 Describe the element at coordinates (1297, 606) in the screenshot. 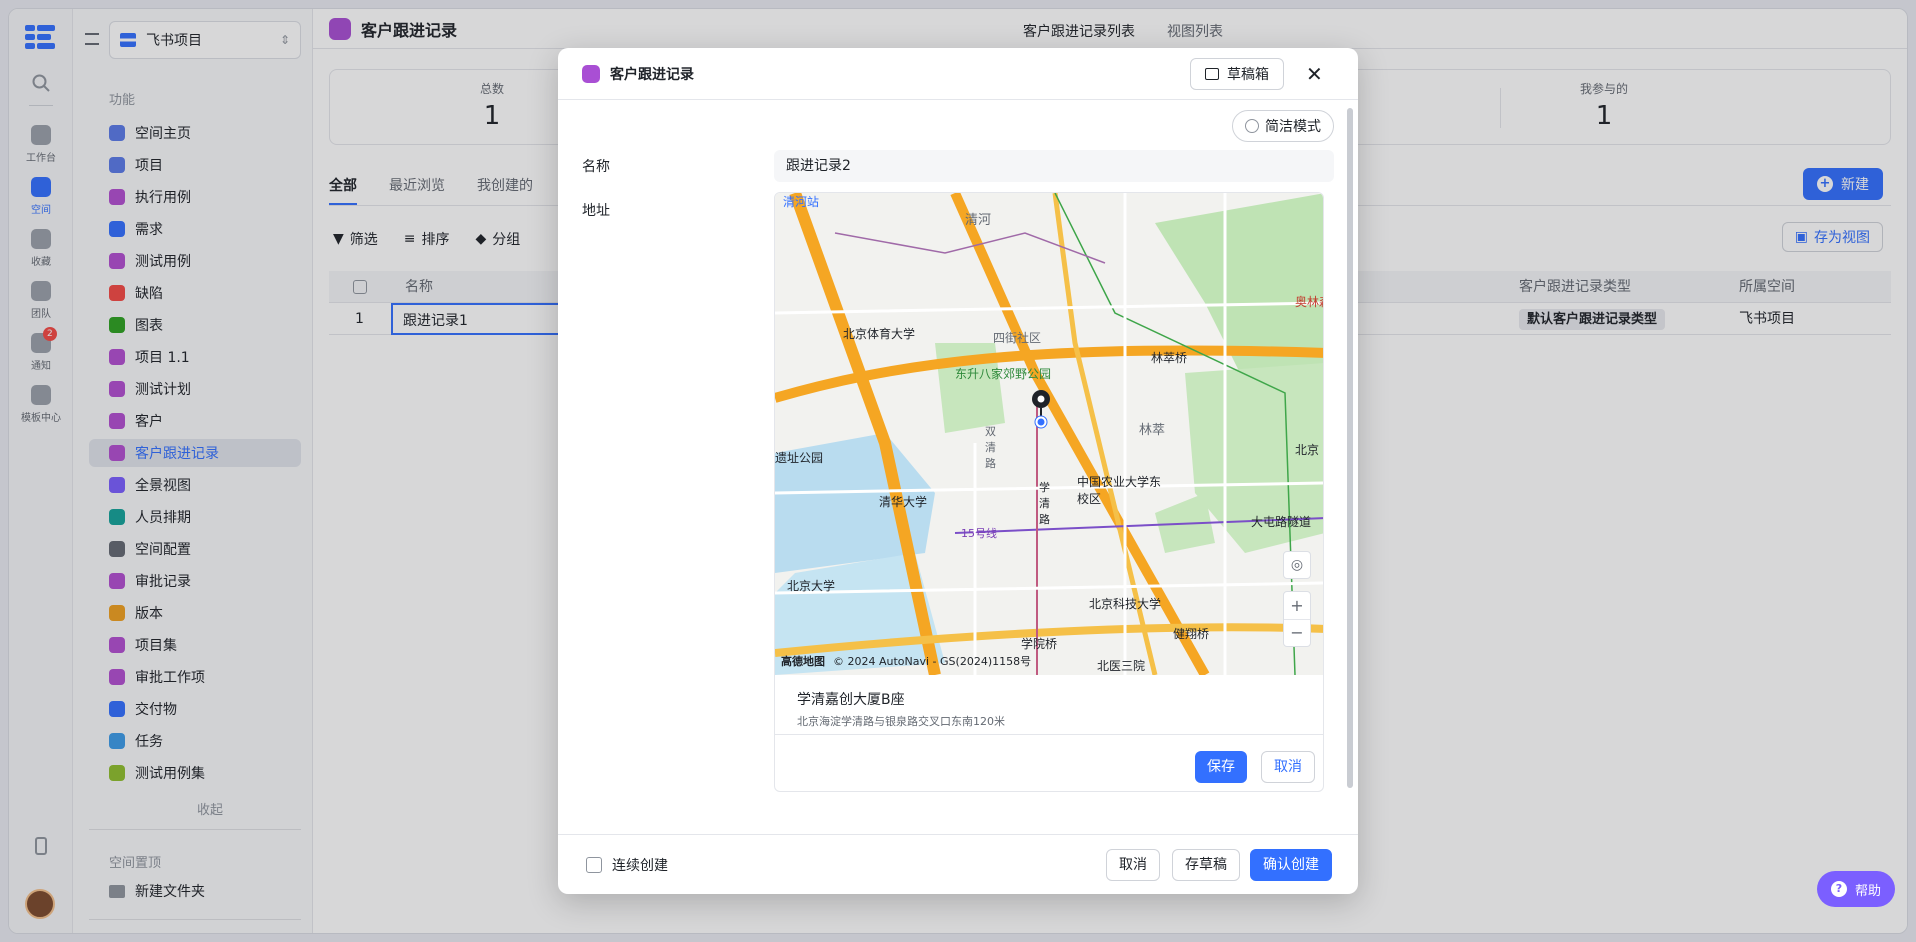

I see `zoom-in-icon: +` at that location.